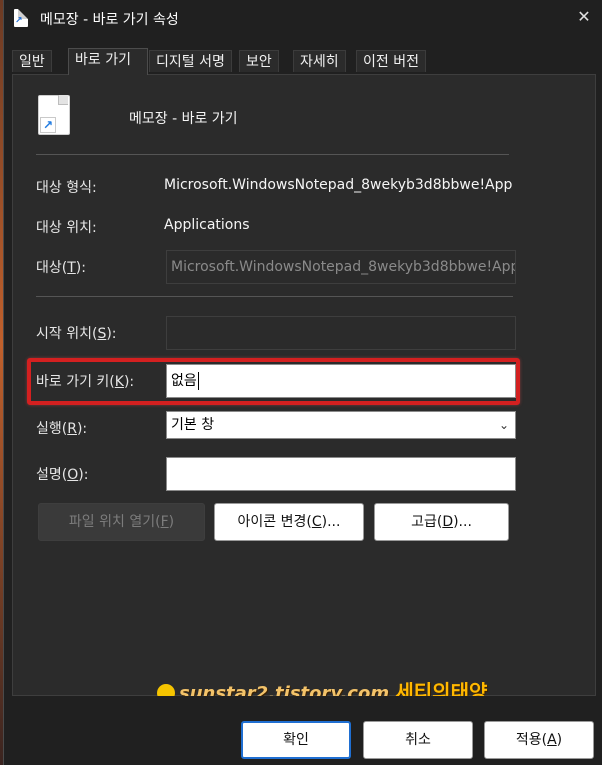  I want to click on window-title: 메모장 - 바로 가기 속성, so click(109, 20).